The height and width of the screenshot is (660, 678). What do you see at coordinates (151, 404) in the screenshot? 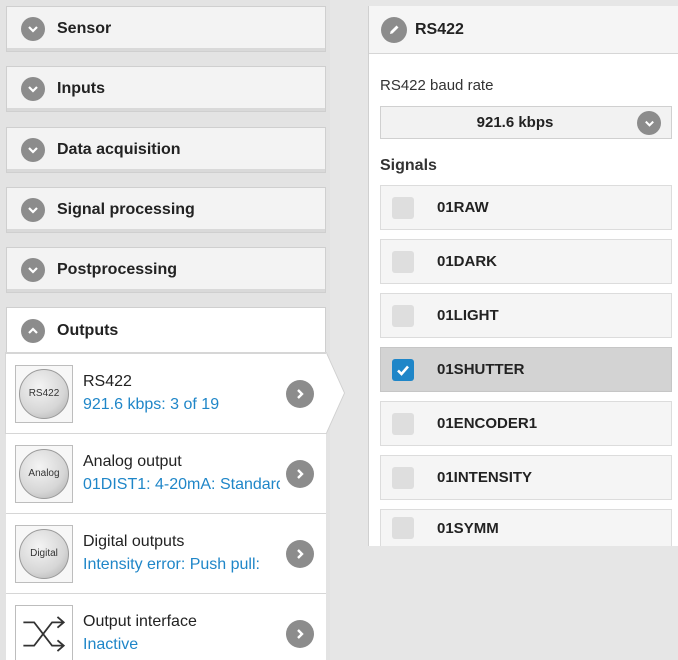
I see `item-subtitle: 921.6 kbps: 3 of 19` at bounding box center [151, 404].